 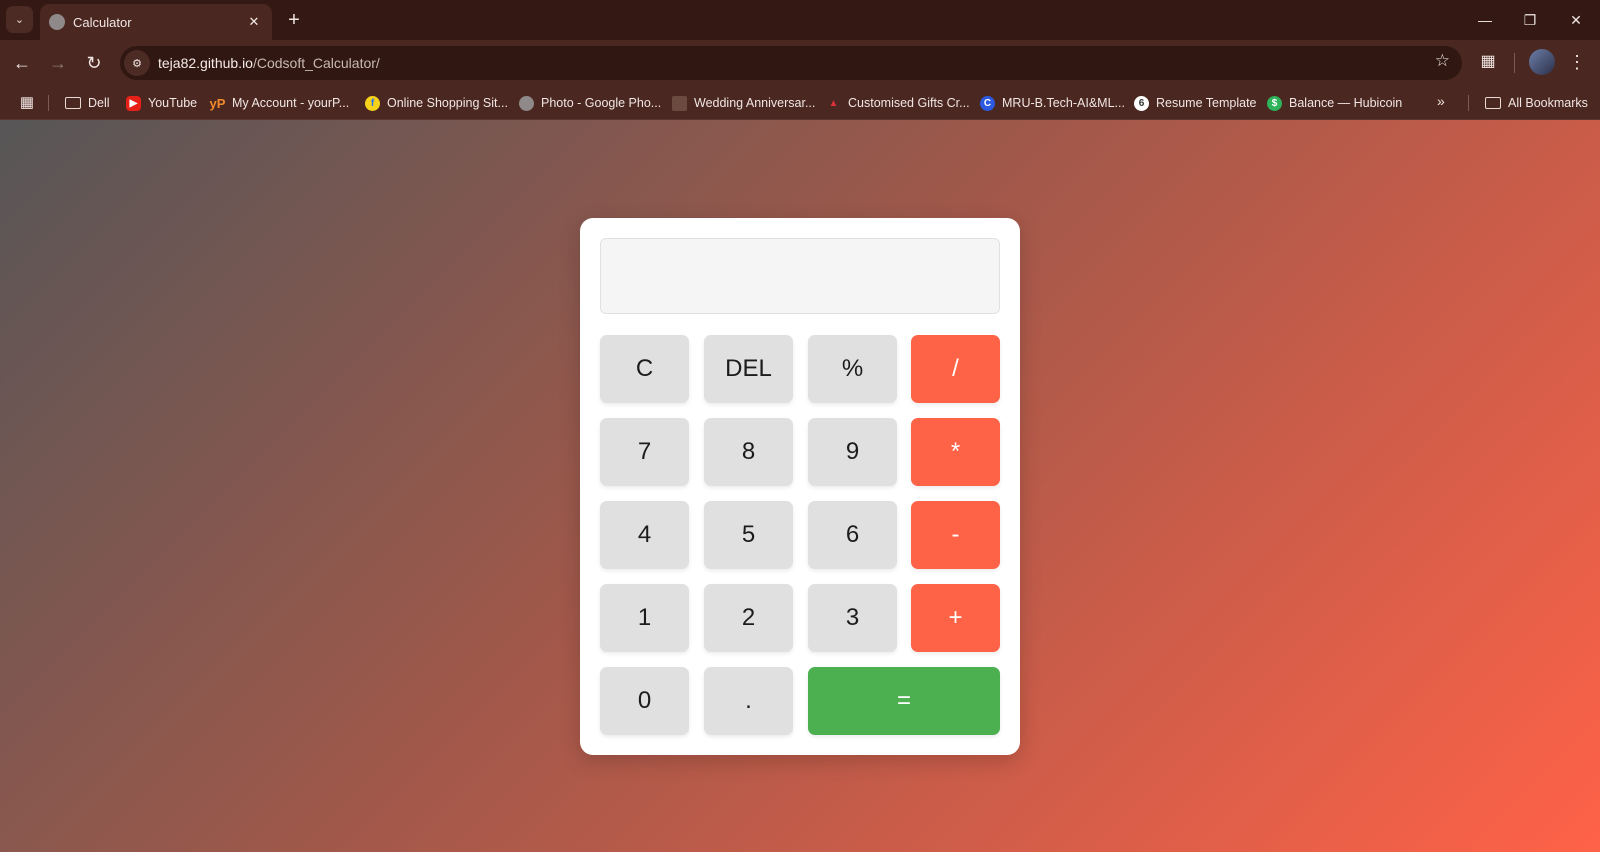 I want to click on hubicoin-icon: $, so click(x=1274, y=103).